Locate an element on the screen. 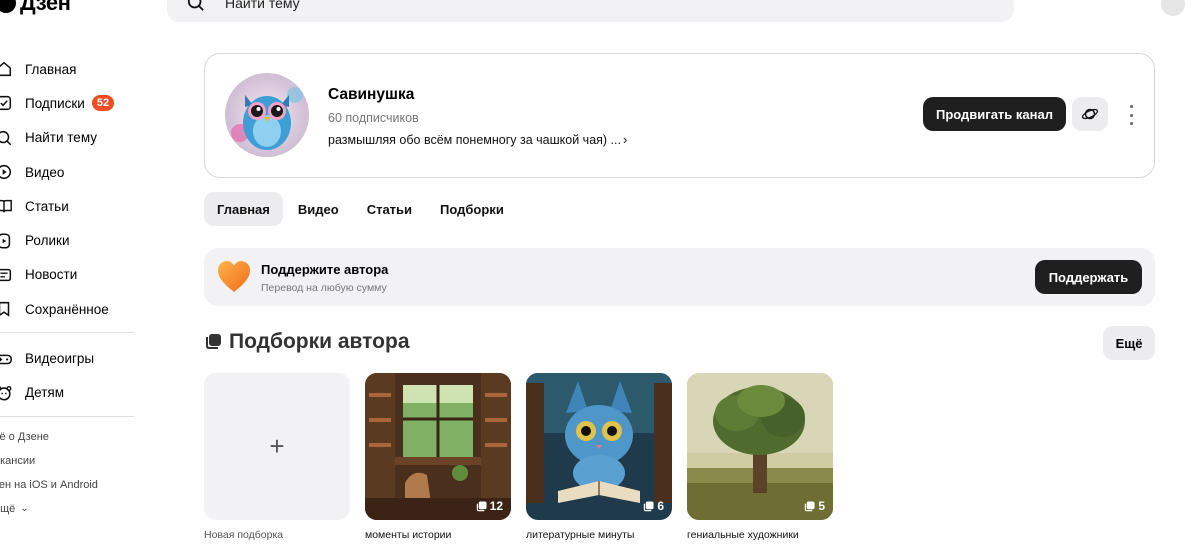  footer-link-about: сё о Дзене is located at coordinates (67, 437).